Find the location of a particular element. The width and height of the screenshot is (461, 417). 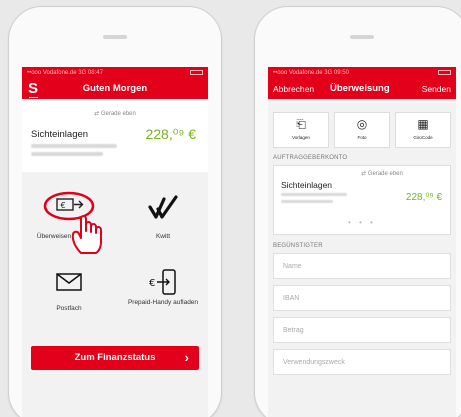

kwitt-icon is located at coordinates (163, 207).